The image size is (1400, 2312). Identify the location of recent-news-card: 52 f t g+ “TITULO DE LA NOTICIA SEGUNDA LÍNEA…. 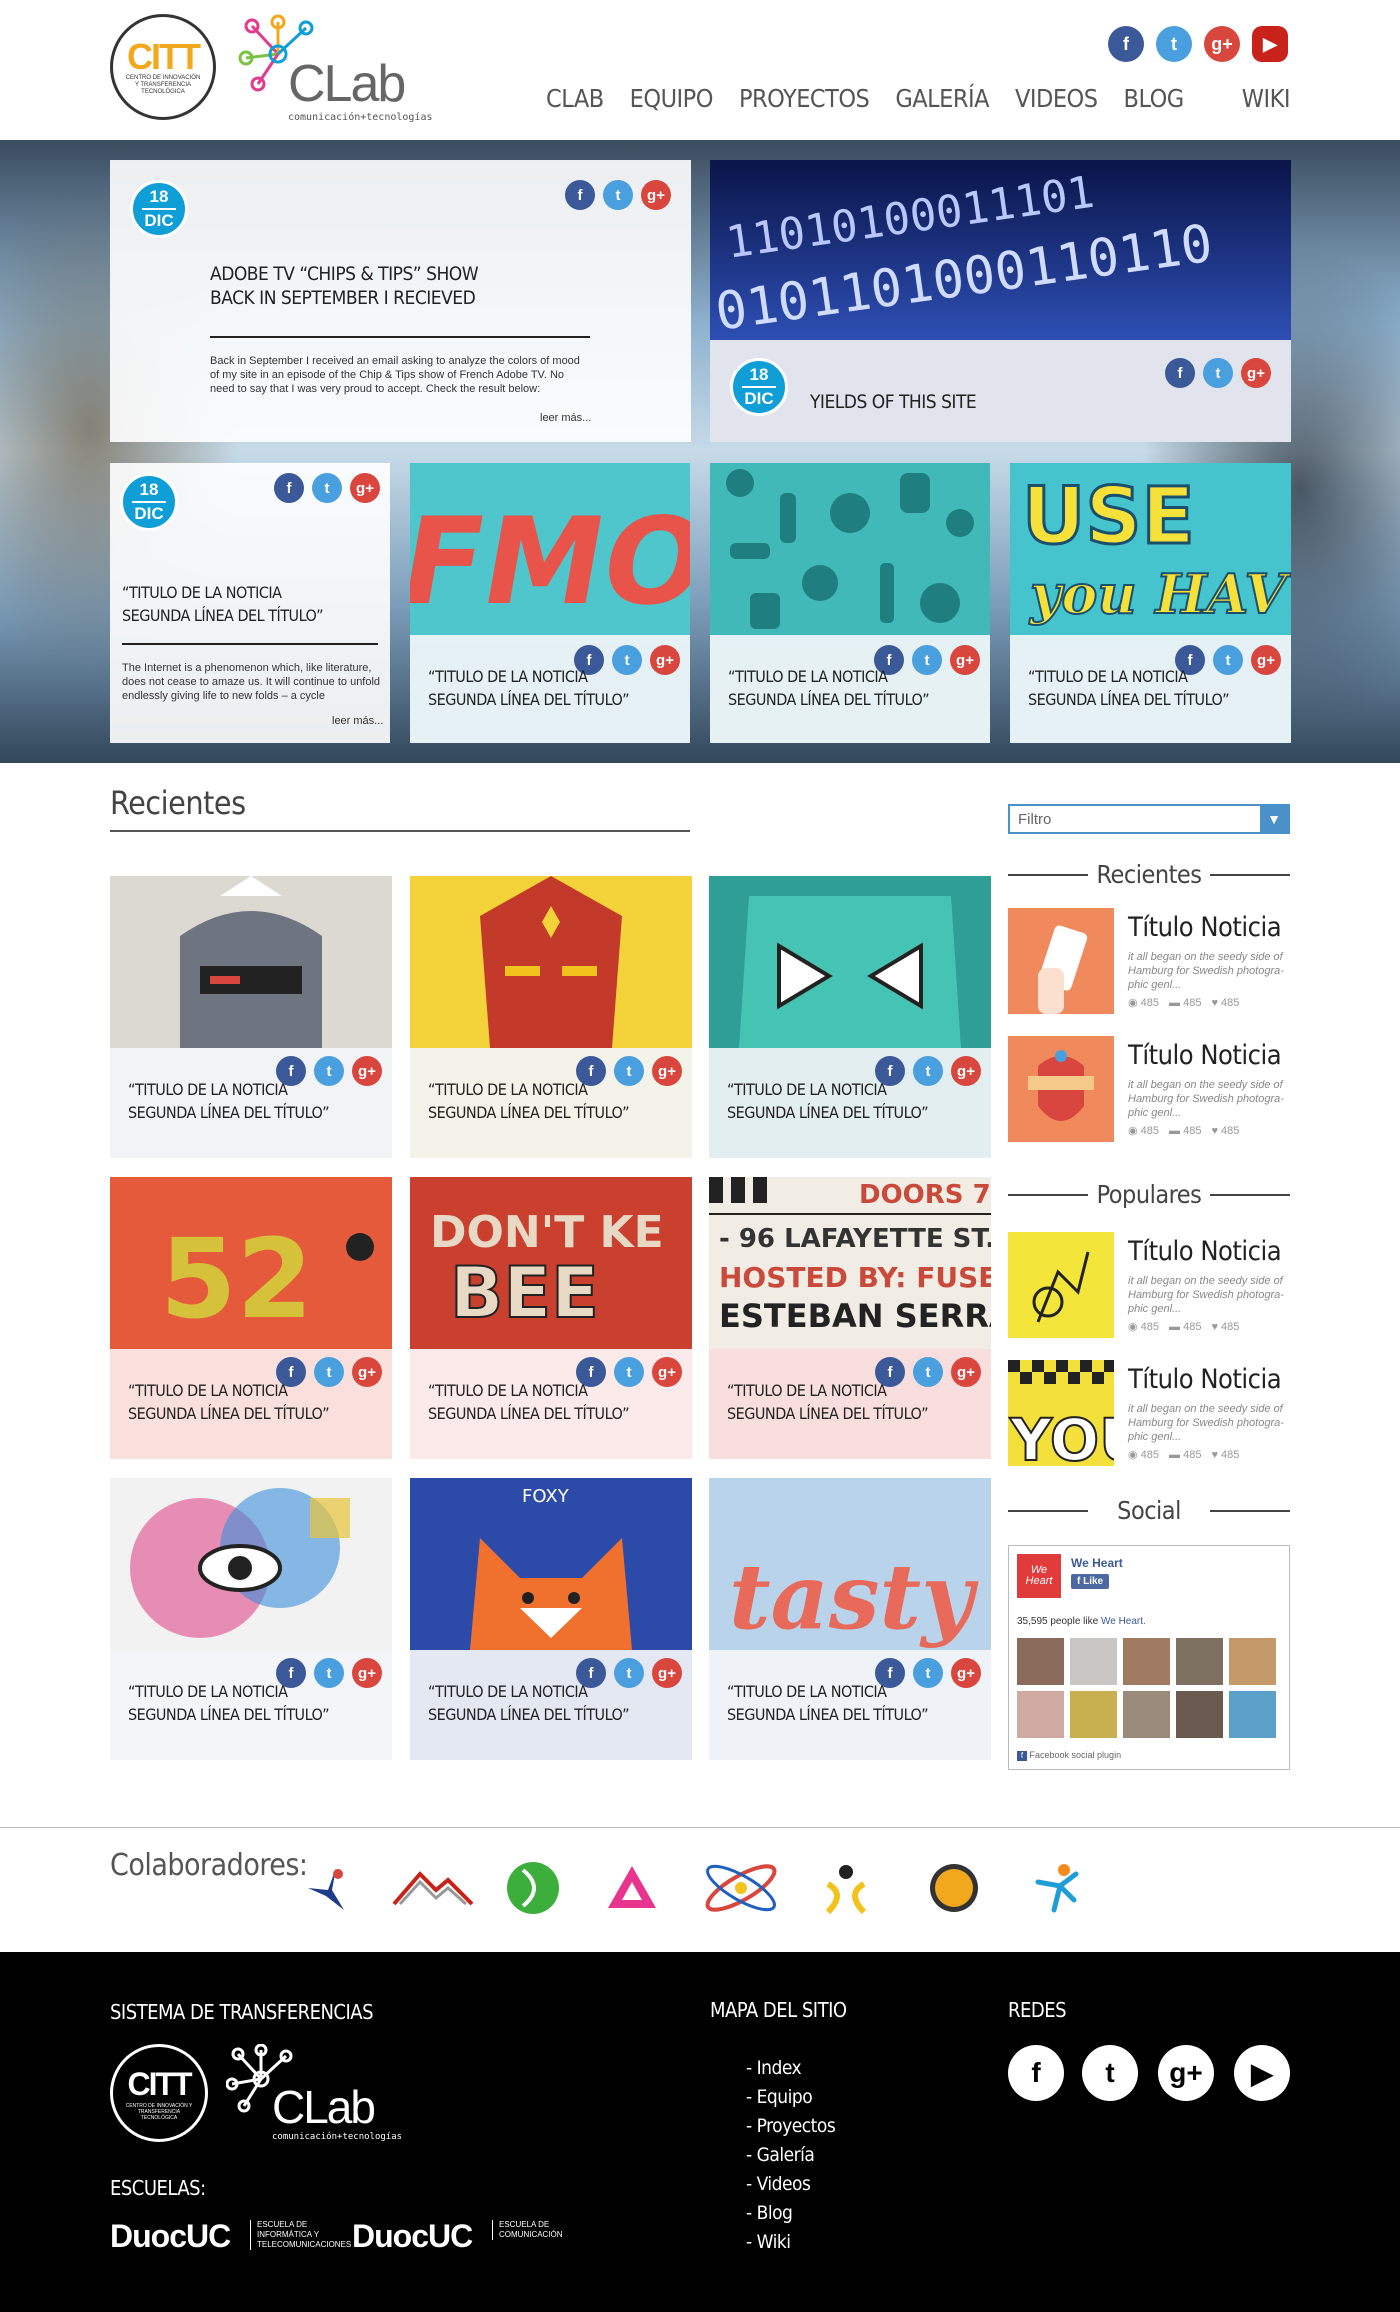
(251, 1318).